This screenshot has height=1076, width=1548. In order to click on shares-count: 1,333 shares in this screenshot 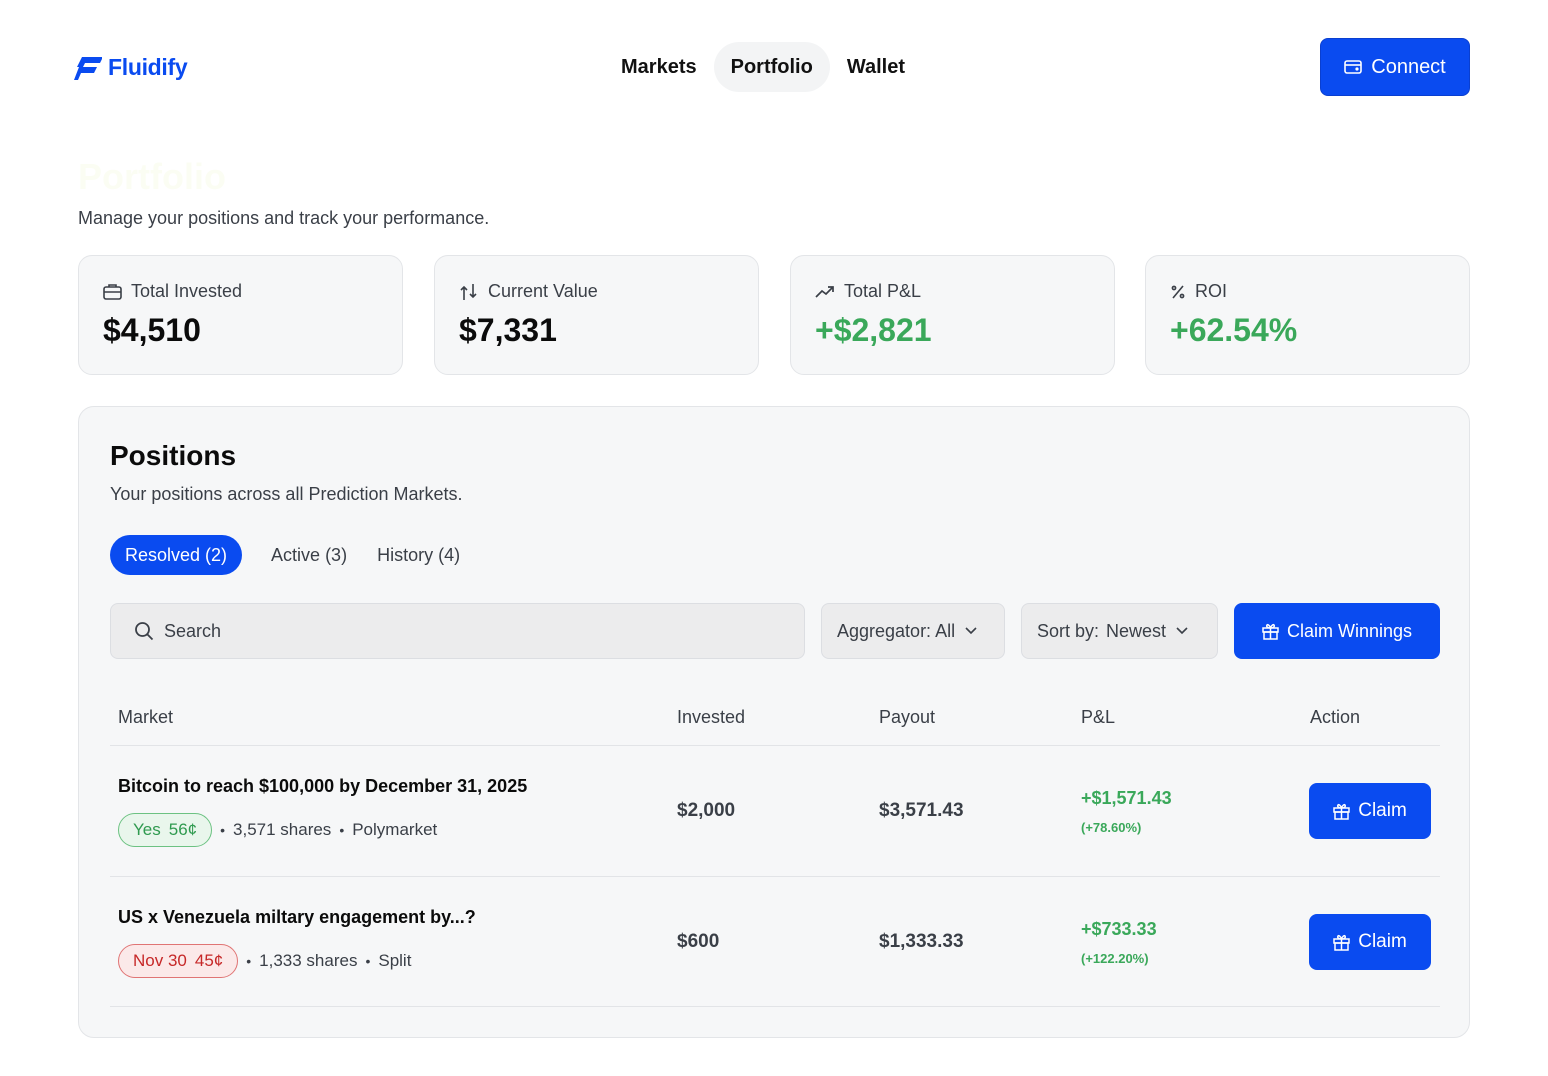, I will do `click(308, 960)`.